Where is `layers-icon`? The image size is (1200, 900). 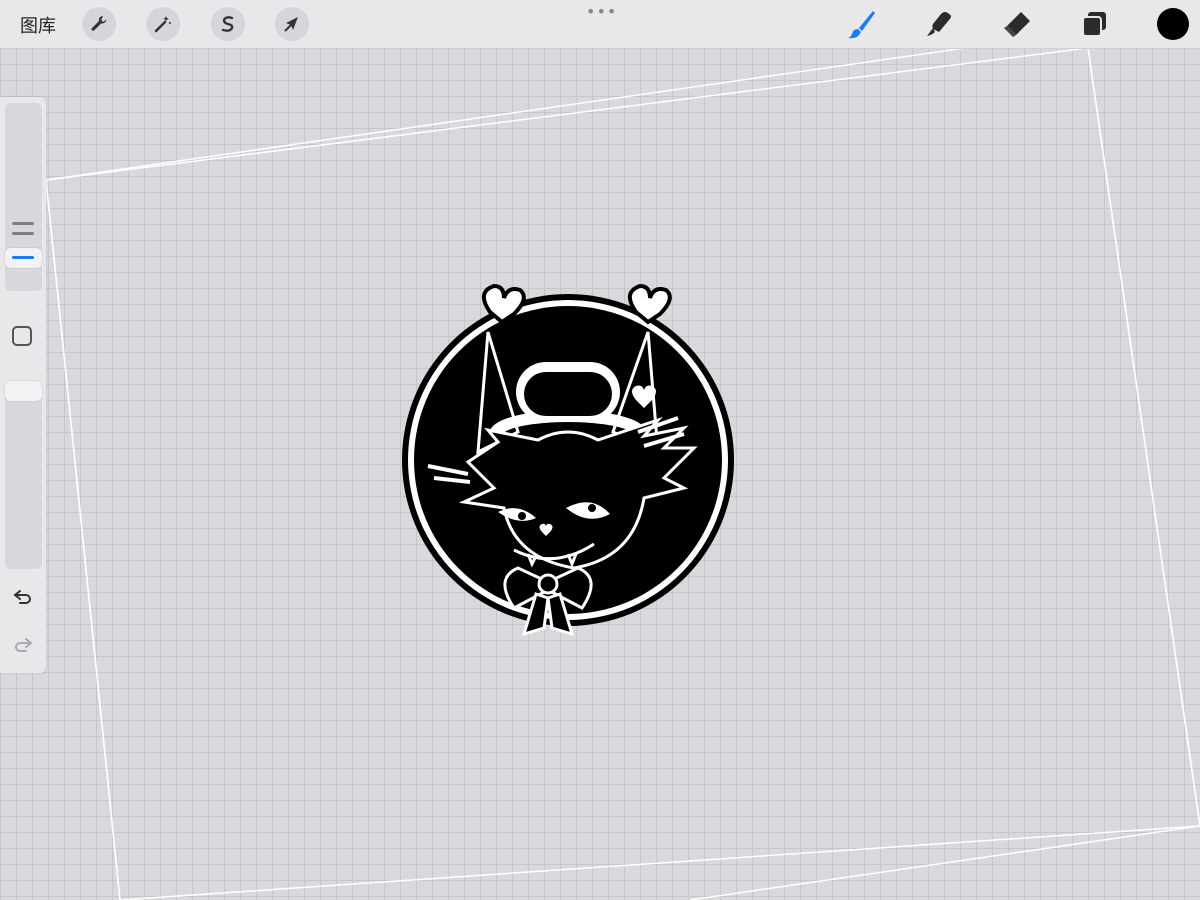 layers-icon is located at coordinates (1094, 24).